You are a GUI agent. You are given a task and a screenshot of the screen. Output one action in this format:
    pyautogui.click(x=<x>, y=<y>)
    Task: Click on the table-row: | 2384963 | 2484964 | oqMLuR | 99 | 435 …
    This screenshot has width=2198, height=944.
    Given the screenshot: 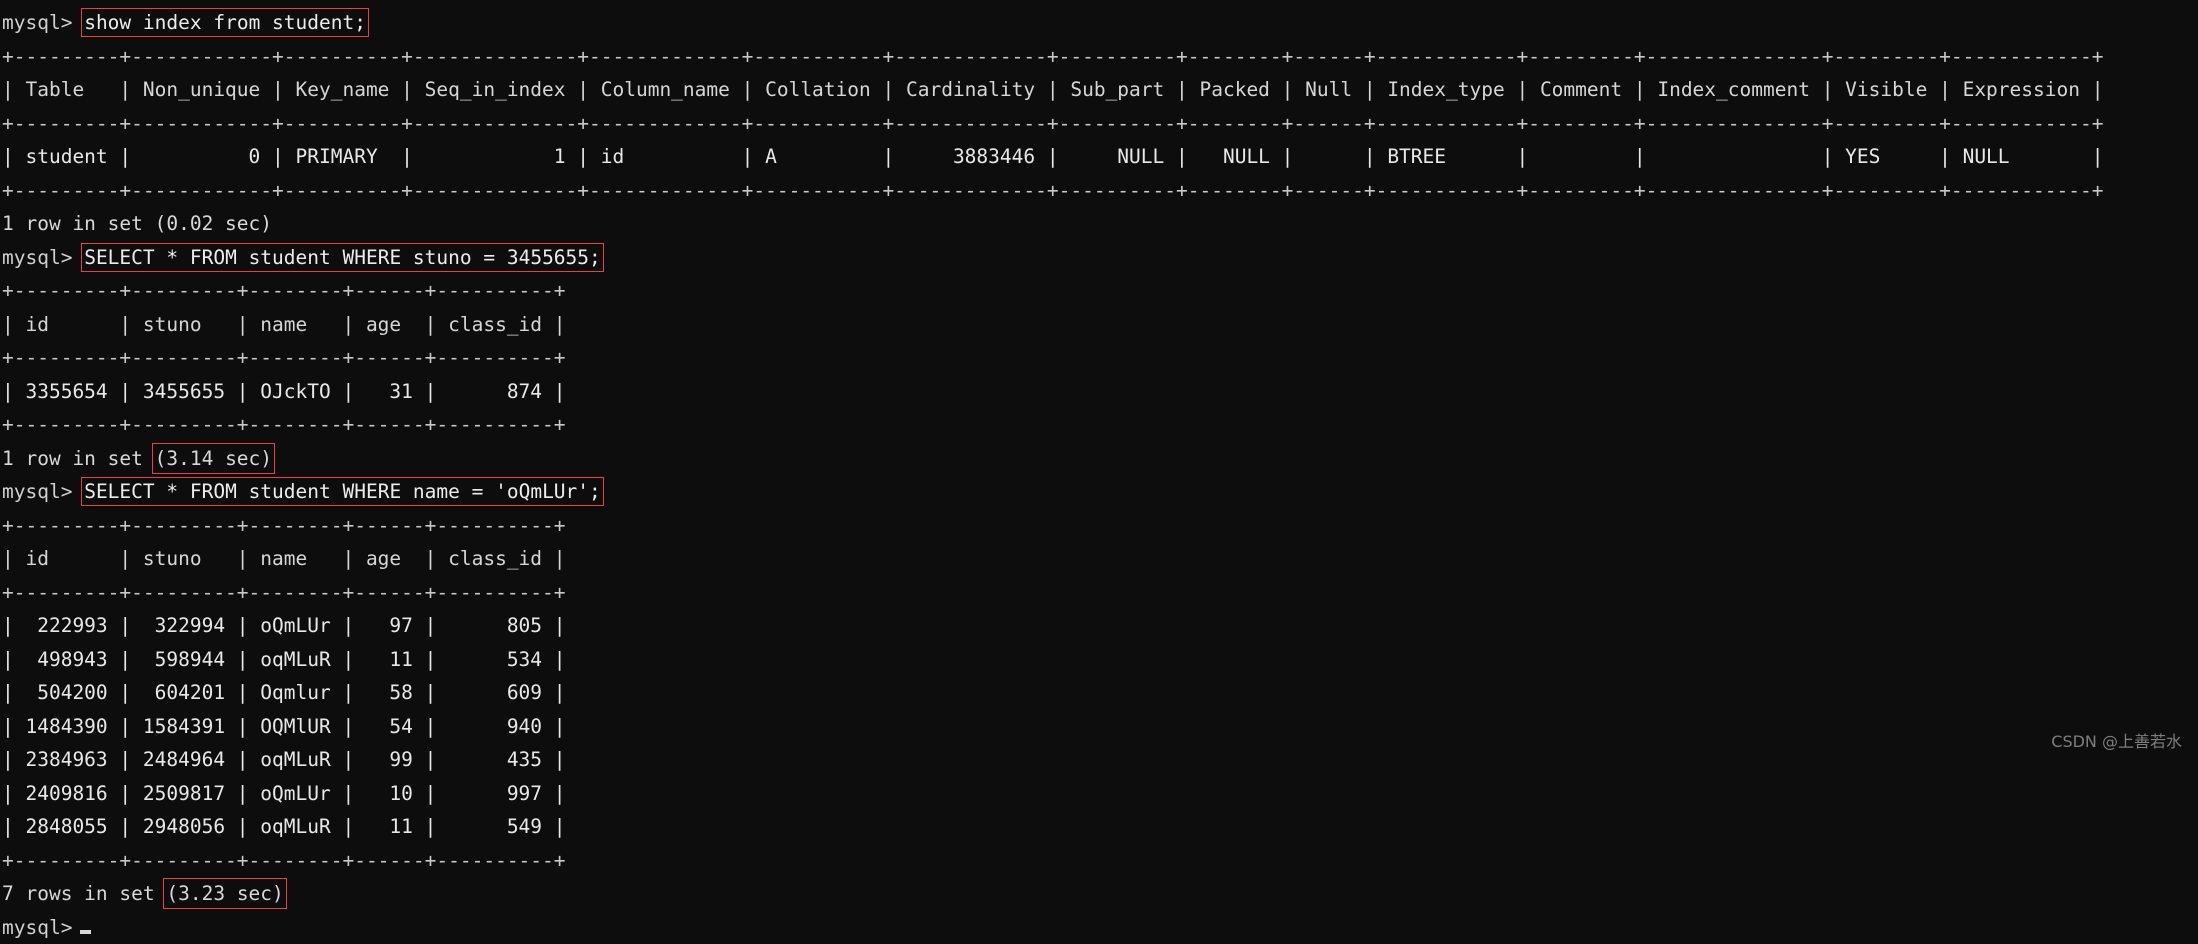 What is the action you would take?
    pyautogui.click(x=1099, y=760)
    